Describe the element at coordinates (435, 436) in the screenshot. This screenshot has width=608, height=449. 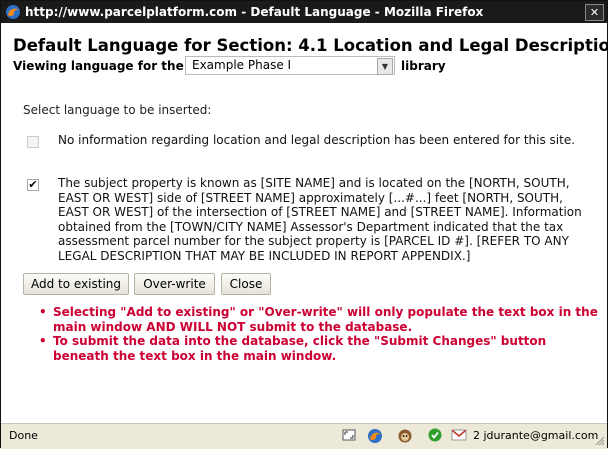
I see `check-icon` at that location.